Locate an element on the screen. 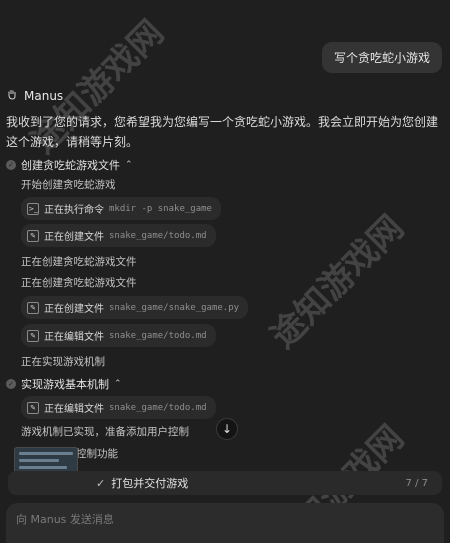 This screenshot has width=450, height=543. agent-name: Manus is located at coordinates (44, 95).